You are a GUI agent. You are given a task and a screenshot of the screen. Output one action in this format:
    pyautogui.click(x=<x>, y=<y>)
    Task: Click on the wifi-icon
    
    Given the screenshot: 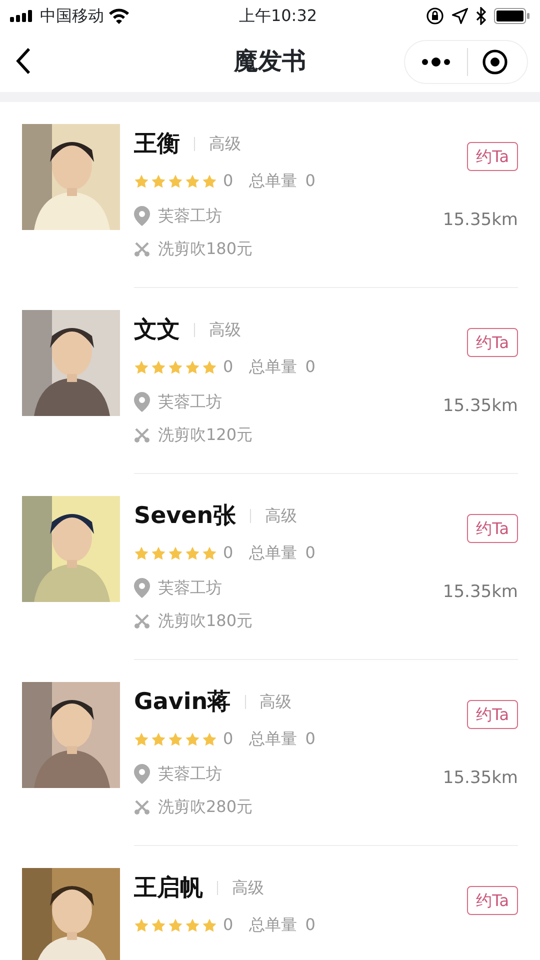 What is the action you would take?
    pyautogui.click(x=119, y=16)
    